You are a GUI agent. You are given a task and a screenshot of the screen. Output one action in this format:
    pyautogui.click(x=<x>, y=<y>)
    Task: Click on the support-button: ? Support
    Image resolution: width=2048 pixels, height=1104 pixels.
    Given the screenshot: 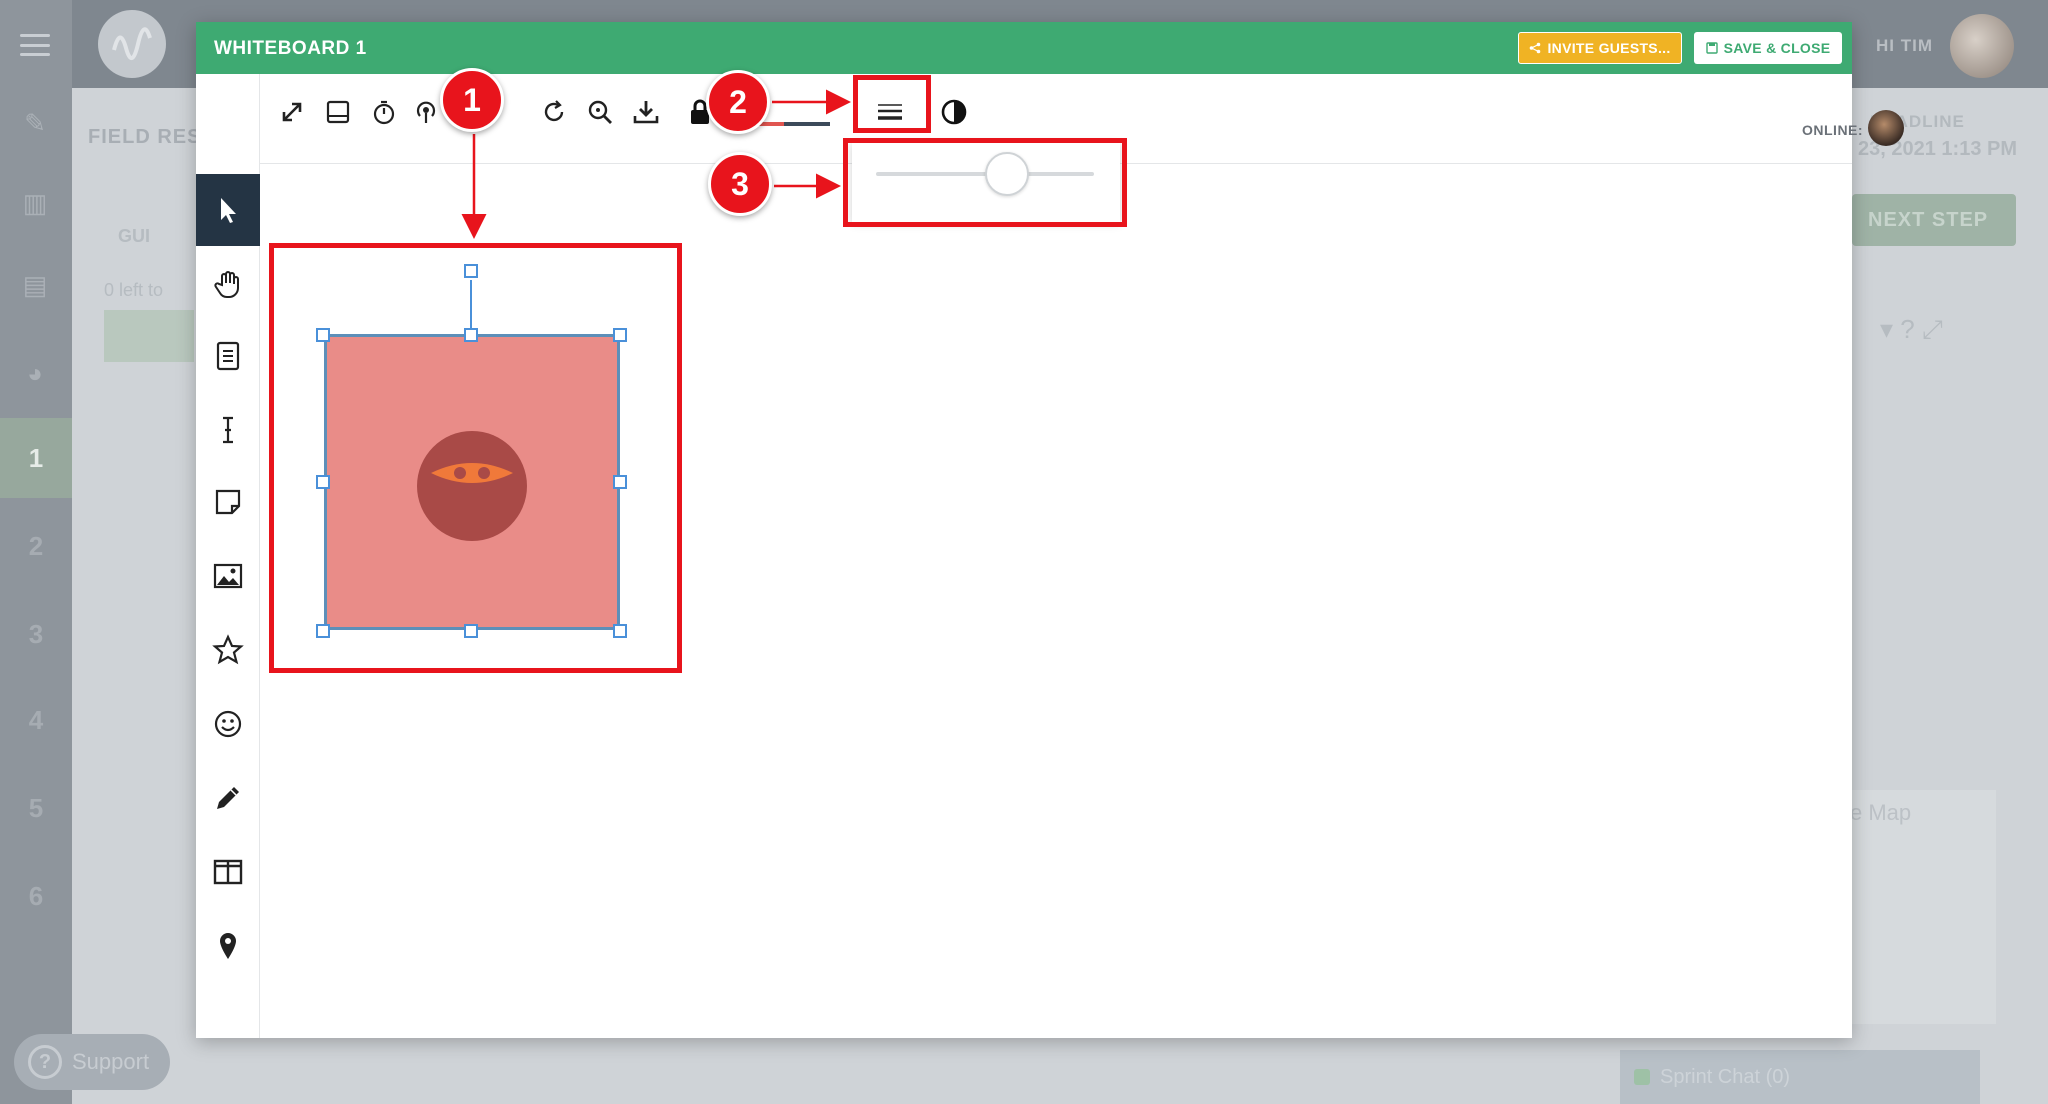 What is the action you would take?
    pyautogui.click(x=92, y=1062)
    